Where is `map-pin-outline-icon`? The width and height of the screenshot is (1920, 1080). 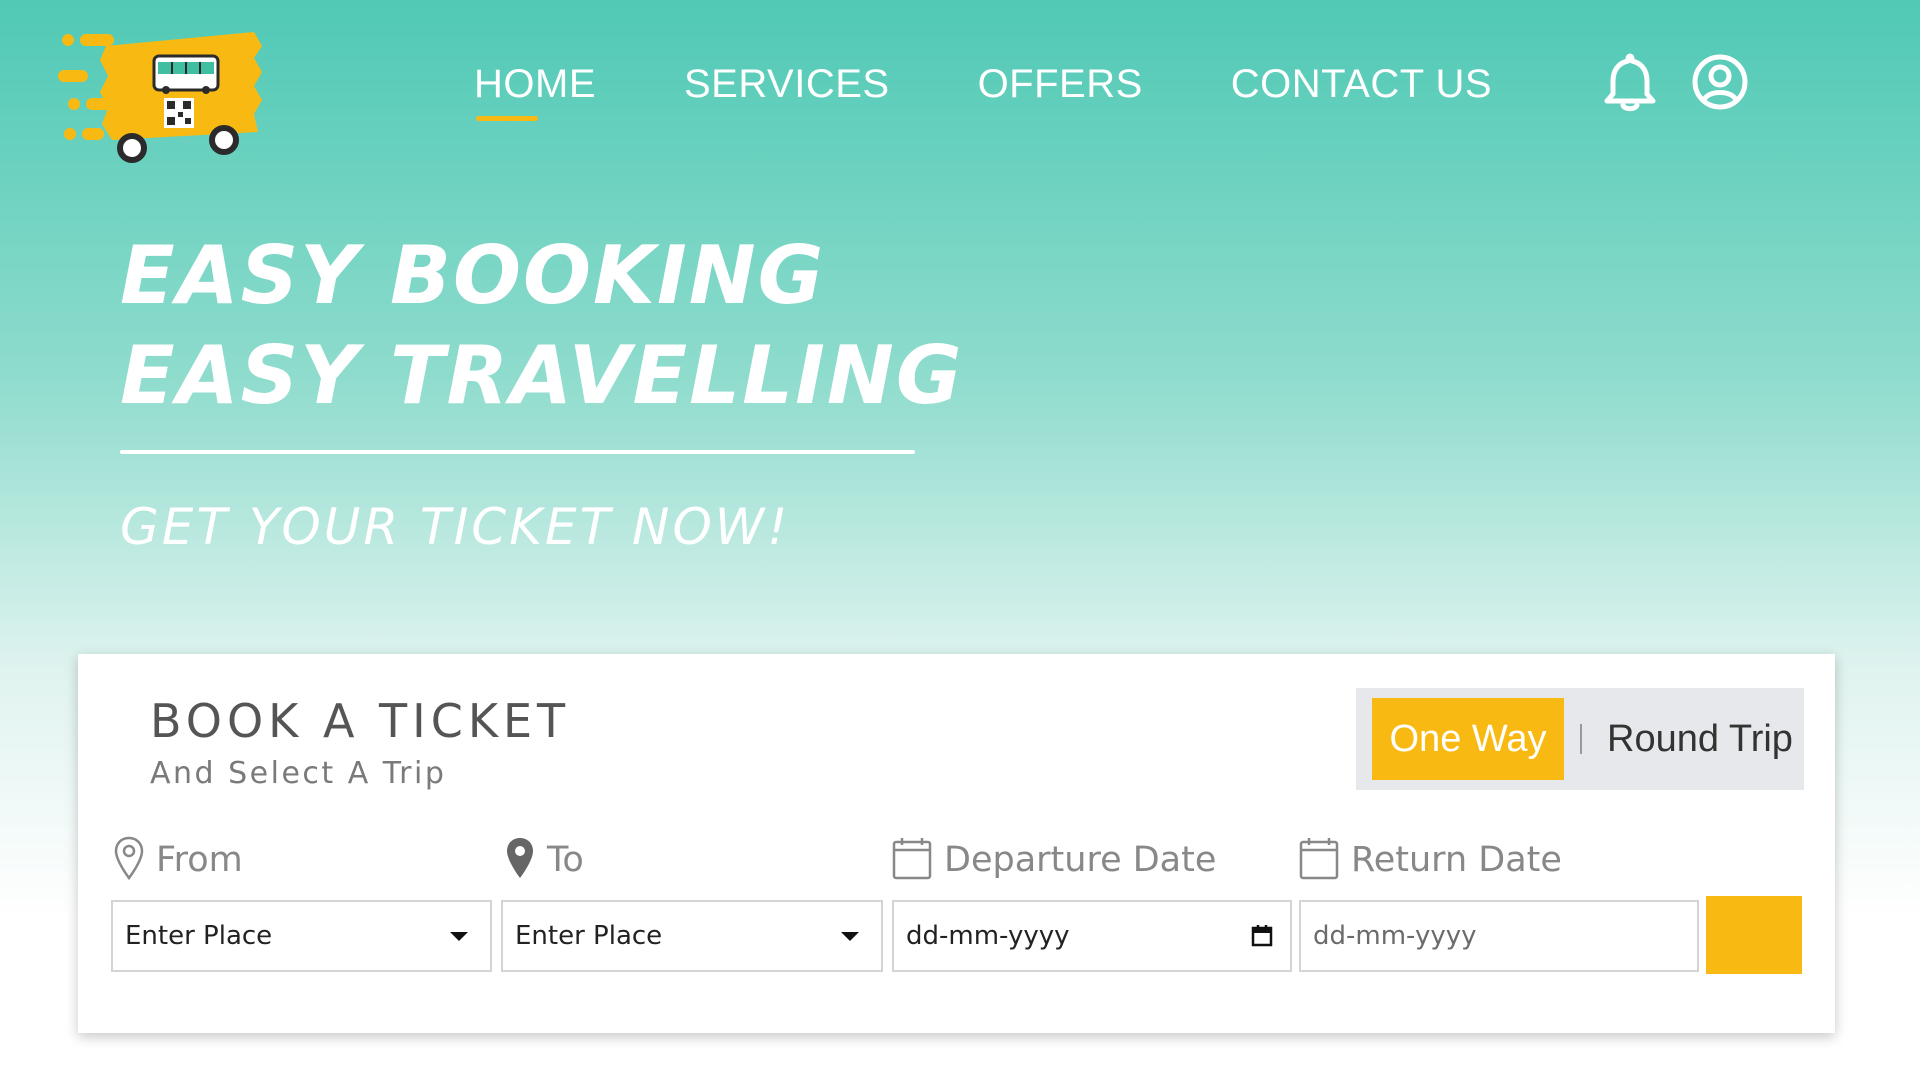 map-pin-outline-icon is located at coordinates (129, 858).